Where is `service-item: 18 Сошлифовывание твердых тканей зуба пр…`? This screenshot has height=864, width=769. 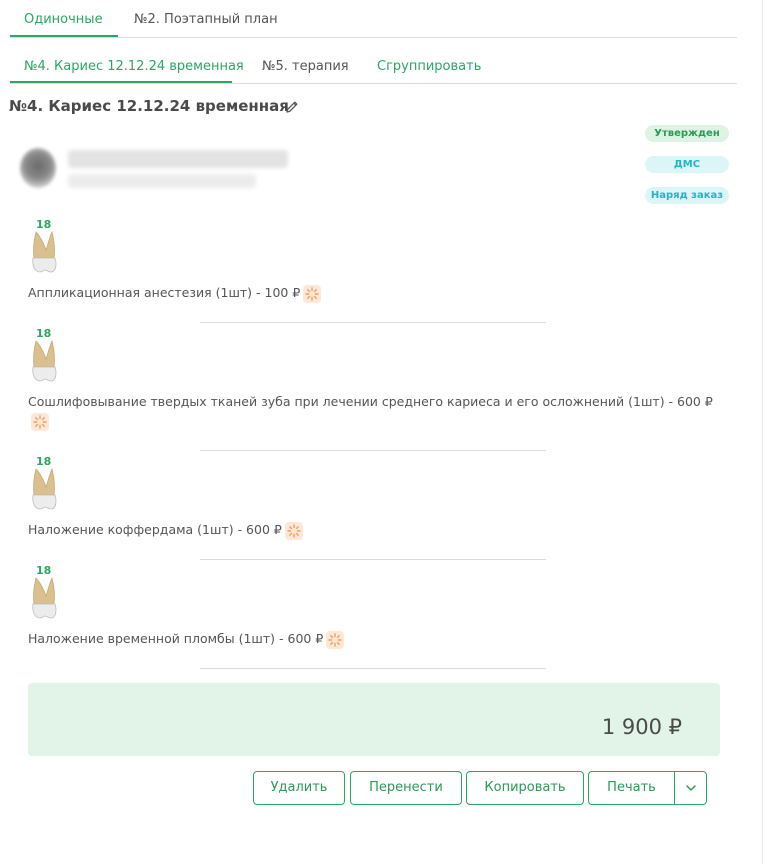 service-item: 18 Сошлифовывание твердых тканей зуба пр… is located at coordinates (378, 387).